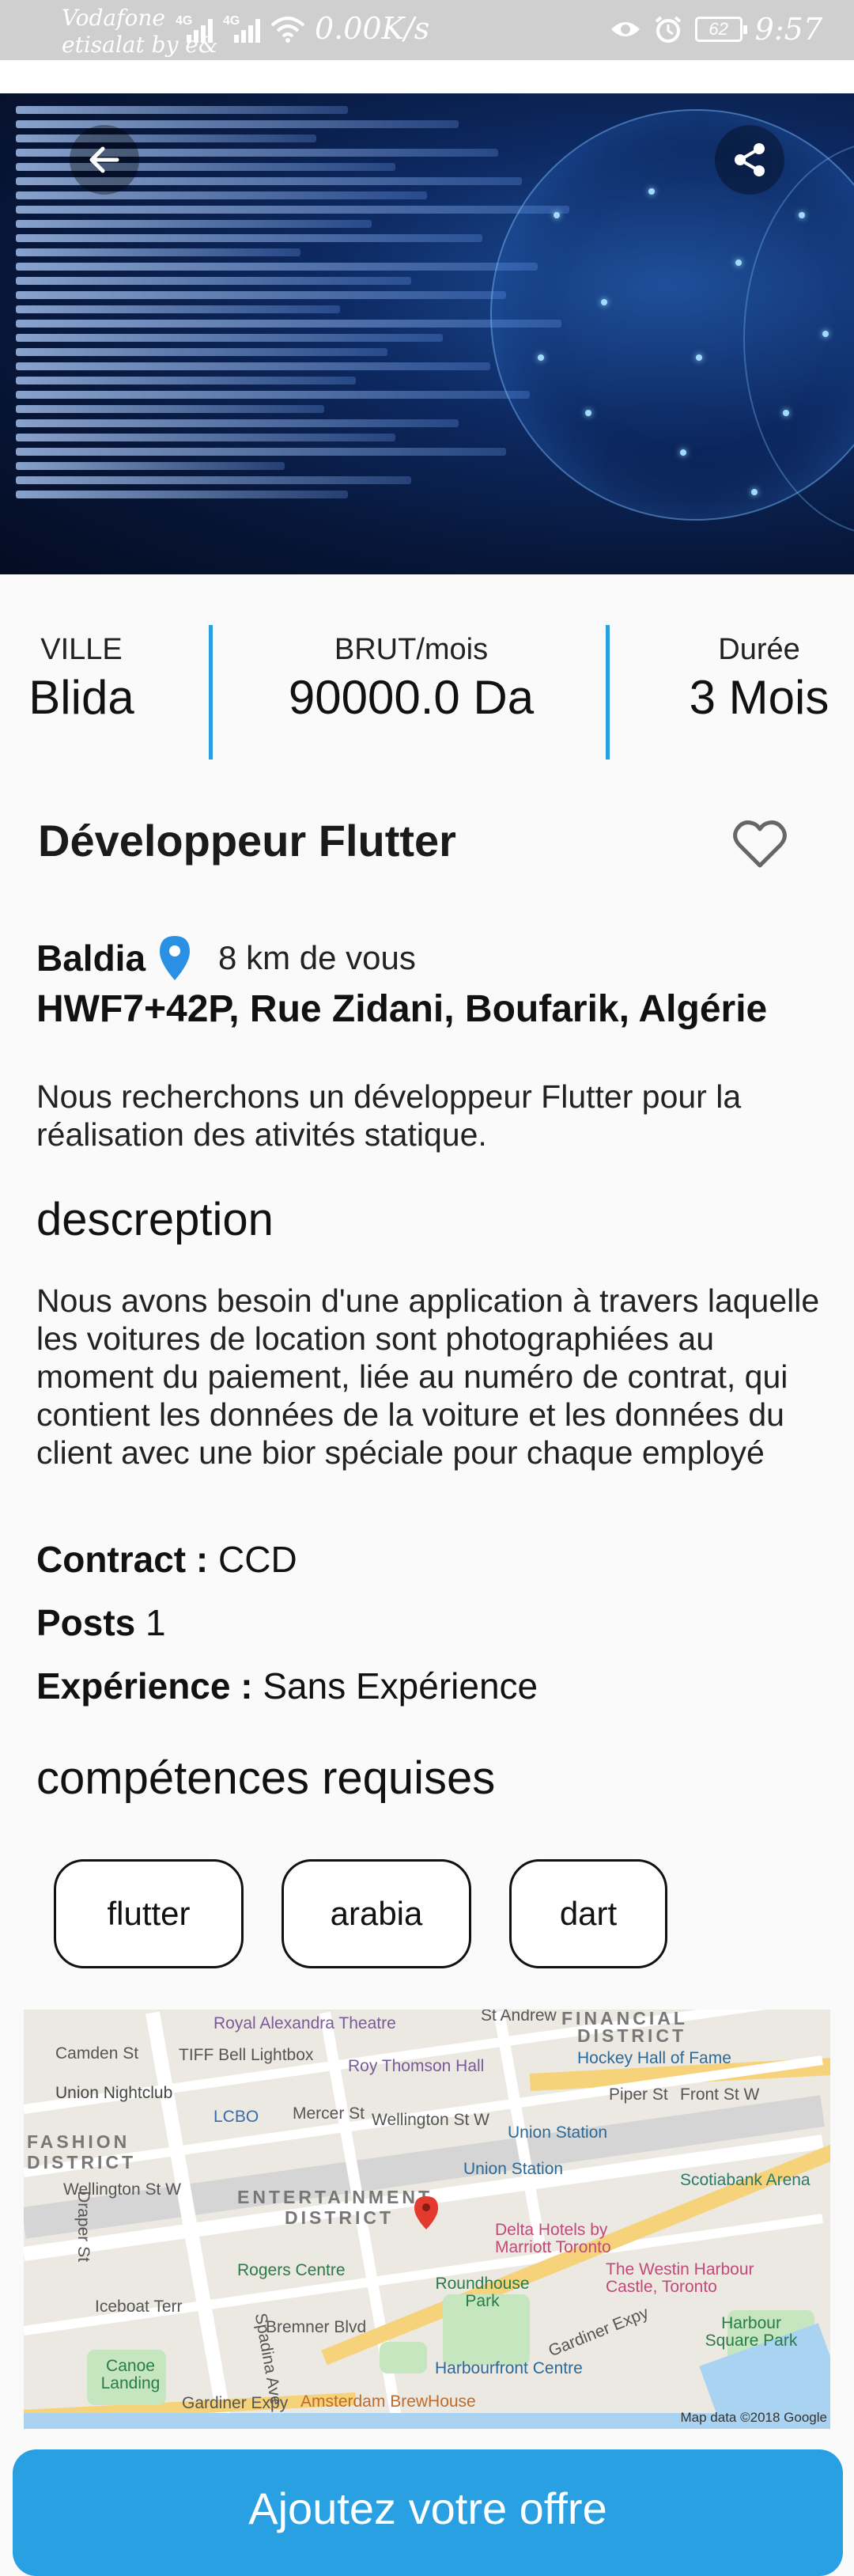  What do you see at coordinates (372, 29) in the screenshot?
I see `net-speed: 0.00K/s` at bounding box center [372, 29].